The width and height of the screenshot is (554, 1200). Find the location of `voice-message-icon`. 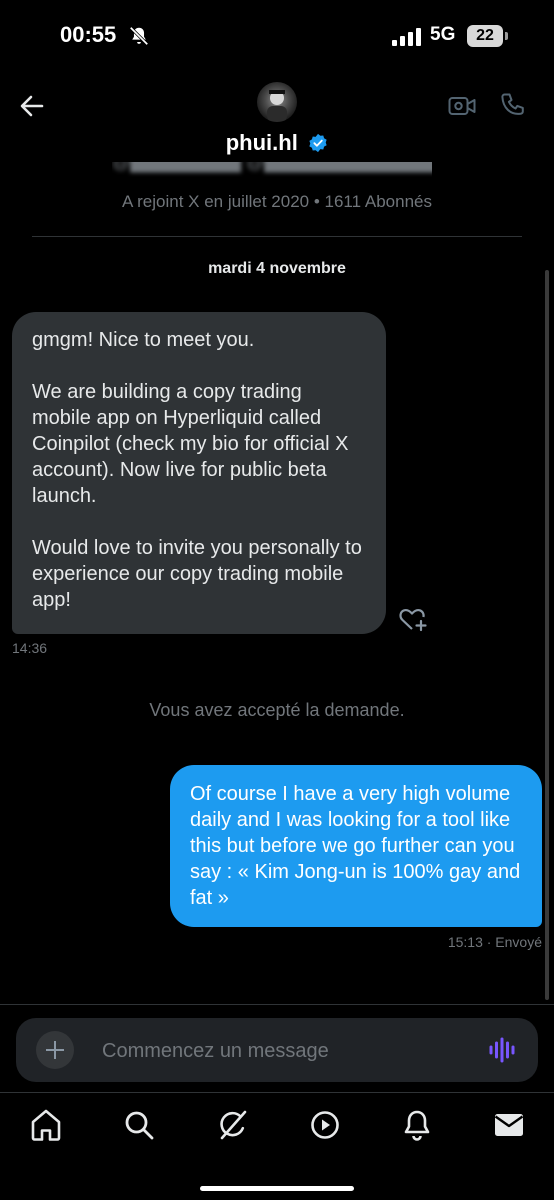

voice-message-icon is located at coordinates (502, 1050).